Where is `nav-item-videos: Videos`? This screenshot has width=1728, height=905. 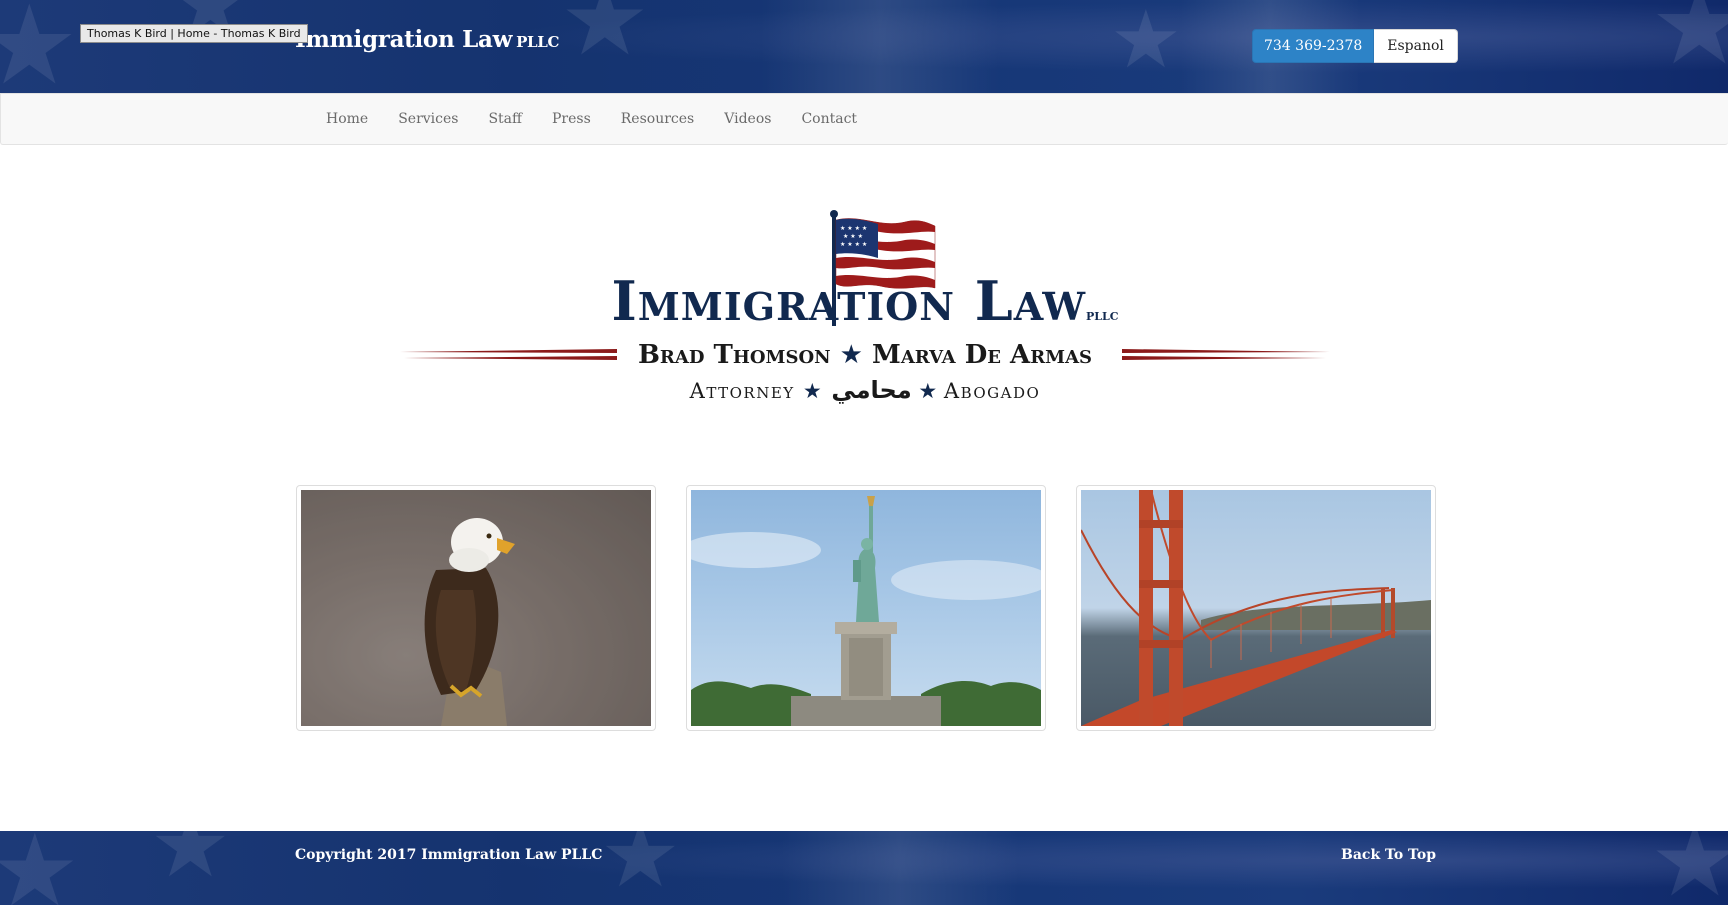
nav-item-videos: Videos is located at coordinates (747, 119).